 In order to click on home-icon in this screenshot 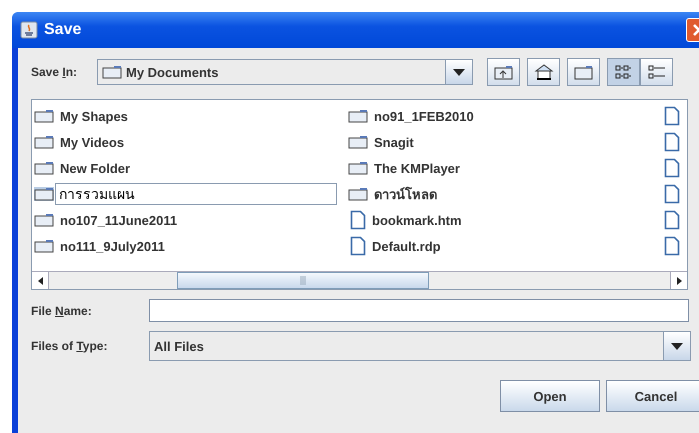, I will do `click(544, 72)`.